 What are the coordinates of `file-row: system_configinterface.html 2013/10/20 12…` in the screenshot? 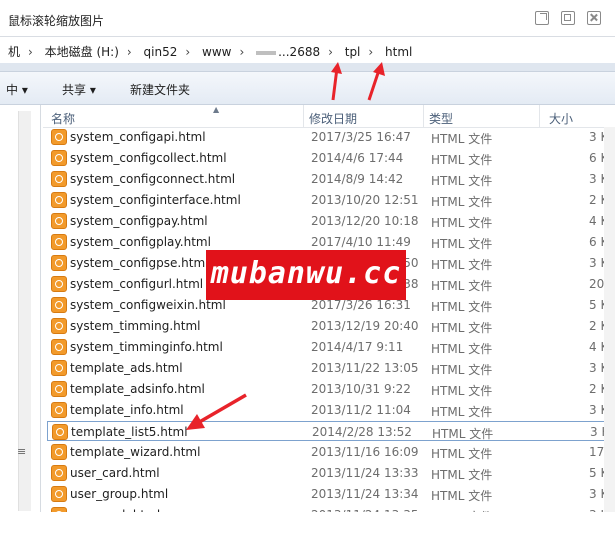 It's located at (327, 200).